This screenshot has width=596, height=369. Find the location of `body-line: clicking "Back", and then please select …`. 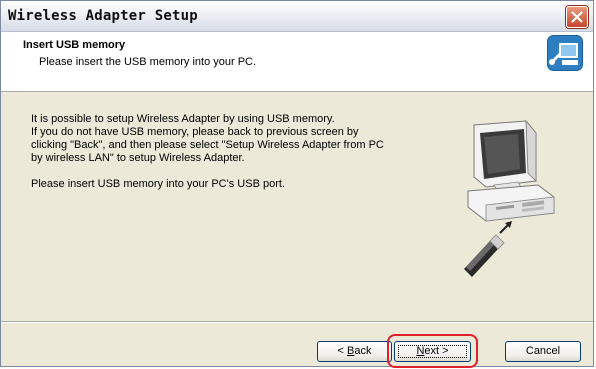

body-line: clicking "Back", and then please select … is located at coordinates (207, 145).